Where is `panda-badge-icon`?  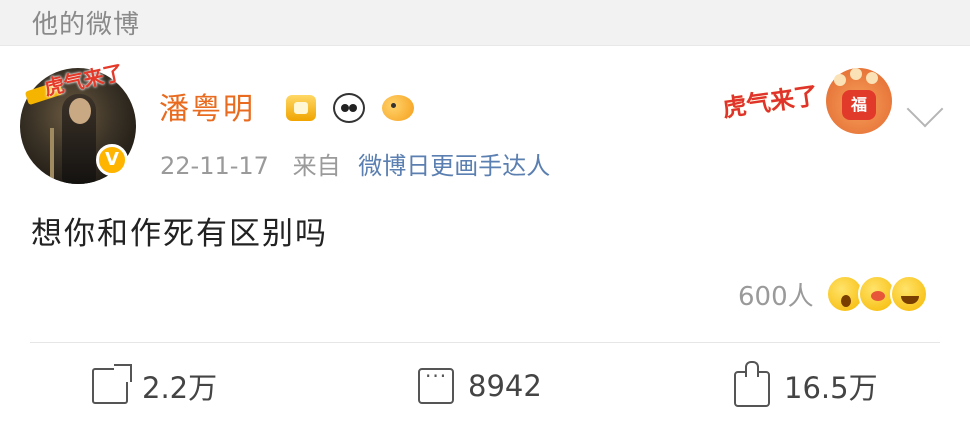 panda-badge-icon is located at coordinates (349, 108).